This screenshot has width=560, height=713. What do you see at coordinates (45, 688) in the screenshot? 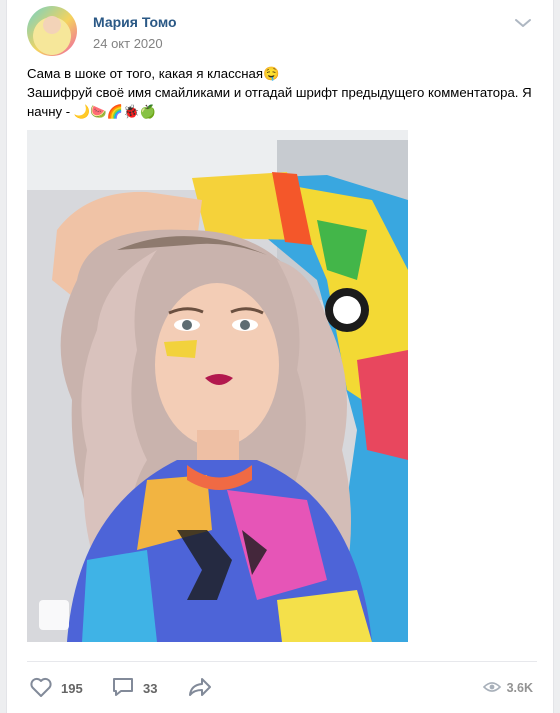
I see `heart-icon` at bounding box center [45, 688].